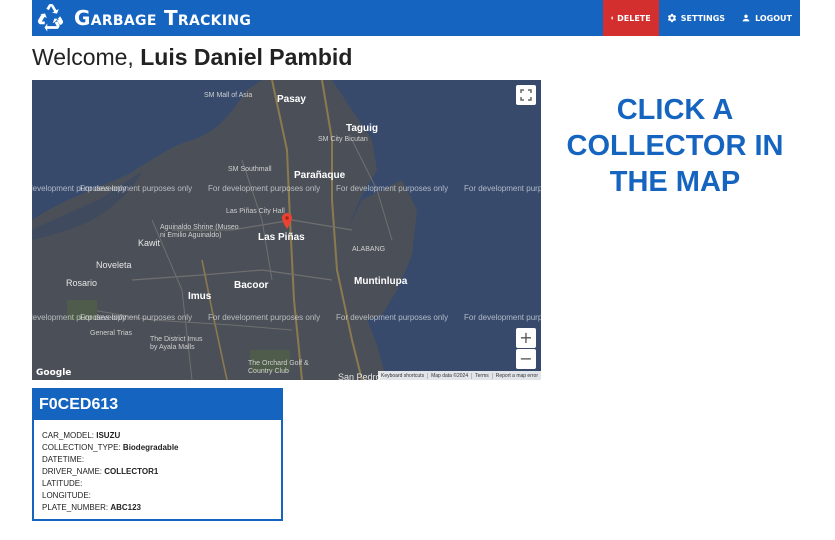  What do you see at coordinates (126, 507) in the screenshot?
I see `field-value: ABC123` at bounding box center [126, 507].